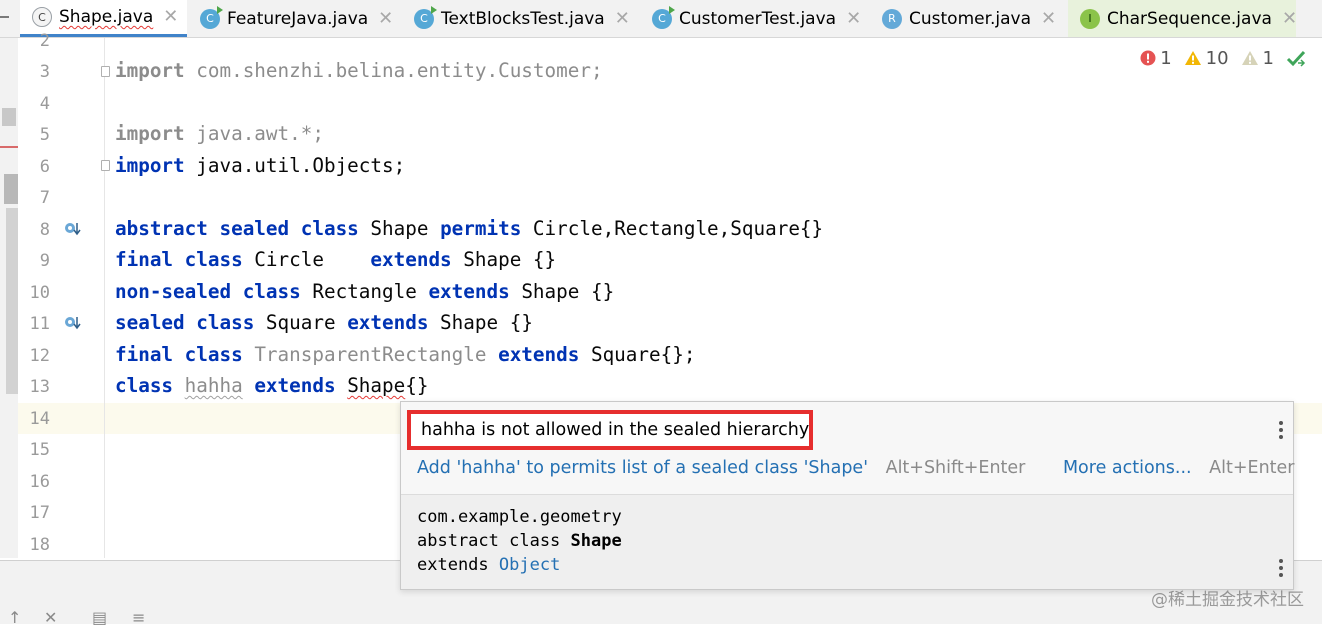 The height and width of the screenshot is (627, 1322). I want to click on line-number: 6, so click(44, 167).